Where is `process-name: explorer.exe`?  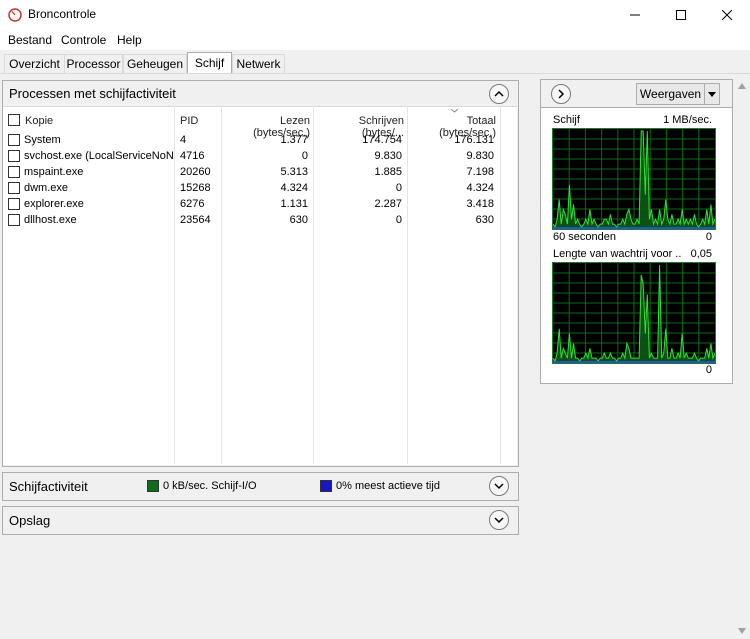
process-name: explorer.exe is located at coordinates (99, 204).